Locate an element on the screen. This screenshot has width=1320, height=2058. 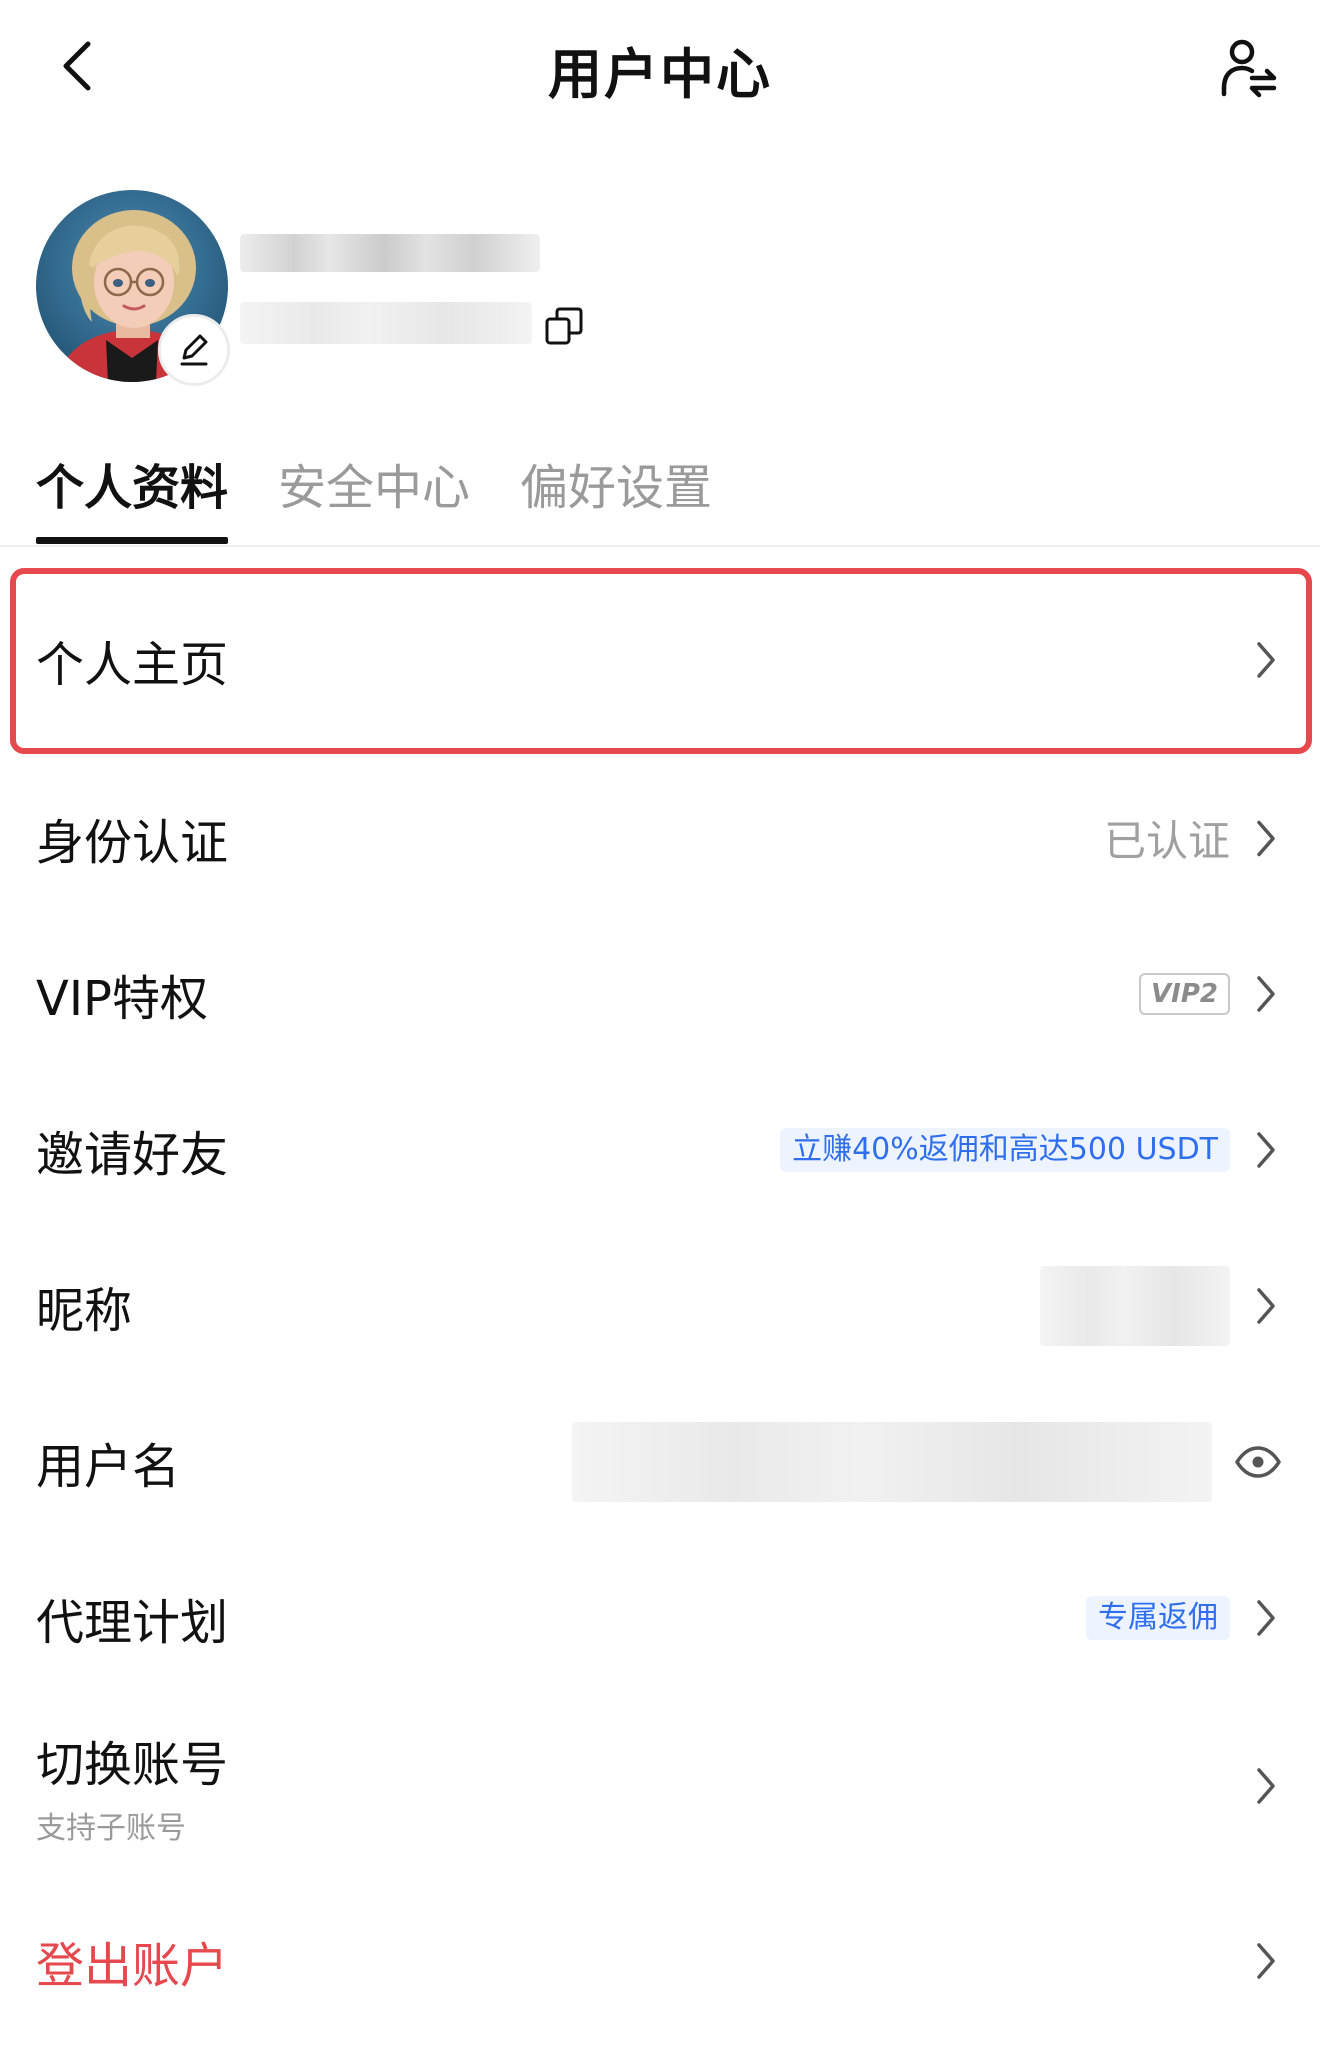
tab-security-center: 安全中心 is located at coordinates (374, 498).